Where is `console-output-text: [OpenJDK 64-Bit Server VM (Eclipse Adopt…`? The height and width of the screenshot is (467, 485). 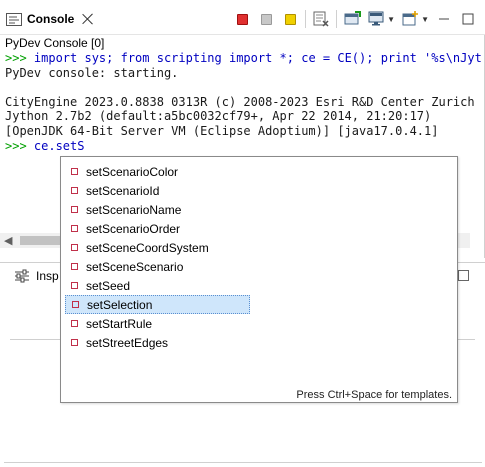
console-output-text: [OpenJDK 64-Bit Server VM (Eclipse Adopt… is located at coordinates (222, 130).